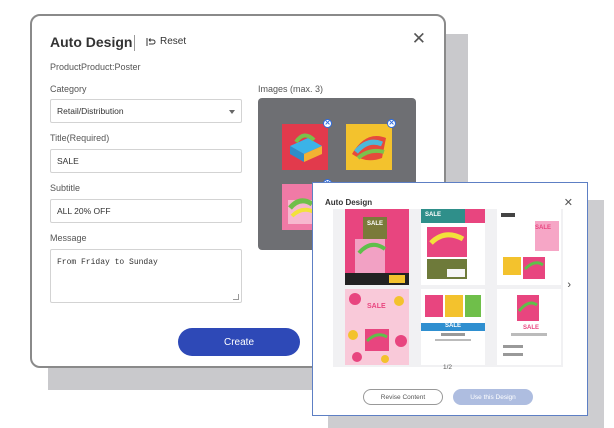 The width and height of the screenshot is (614, 428). I want to click on reset-button: Reset, so click(166, 41).